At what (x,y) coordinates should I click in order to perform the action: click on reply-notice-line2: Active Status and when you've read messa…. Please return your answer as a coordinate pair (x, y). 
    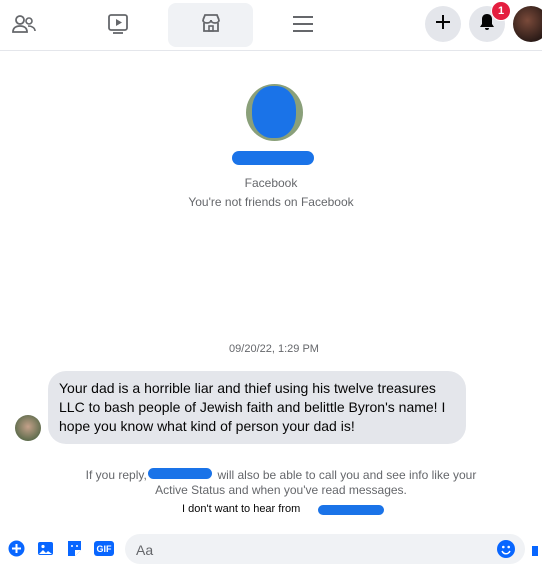
    Looking at the image, I should click on (281, 490).